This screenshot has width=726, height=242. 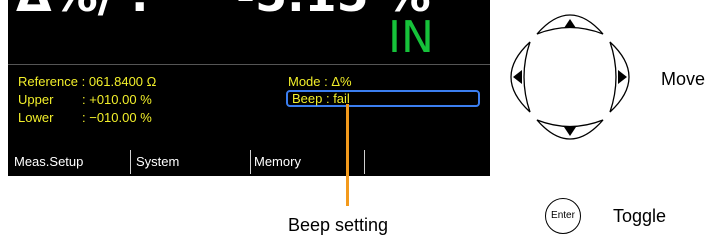 I want to click on upper-value: : +010.00 %, so click(x=117, y=99).